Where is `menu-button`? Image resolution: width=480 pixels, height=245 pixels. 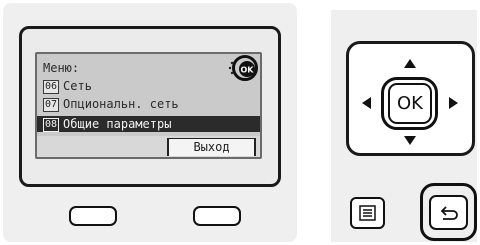 menu-button is located at coordinates (367, 213).